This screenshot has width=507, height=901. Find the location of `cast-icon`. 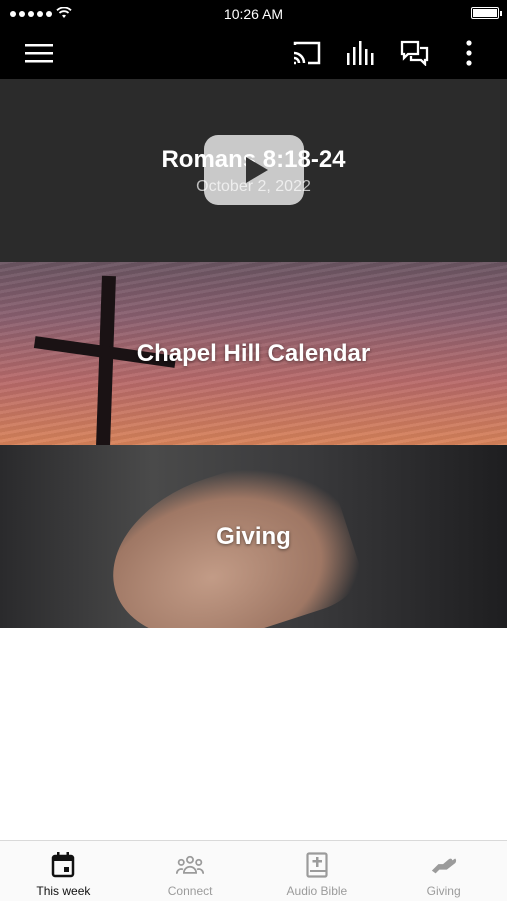

cast-icon is located at coordinates (307, 53).